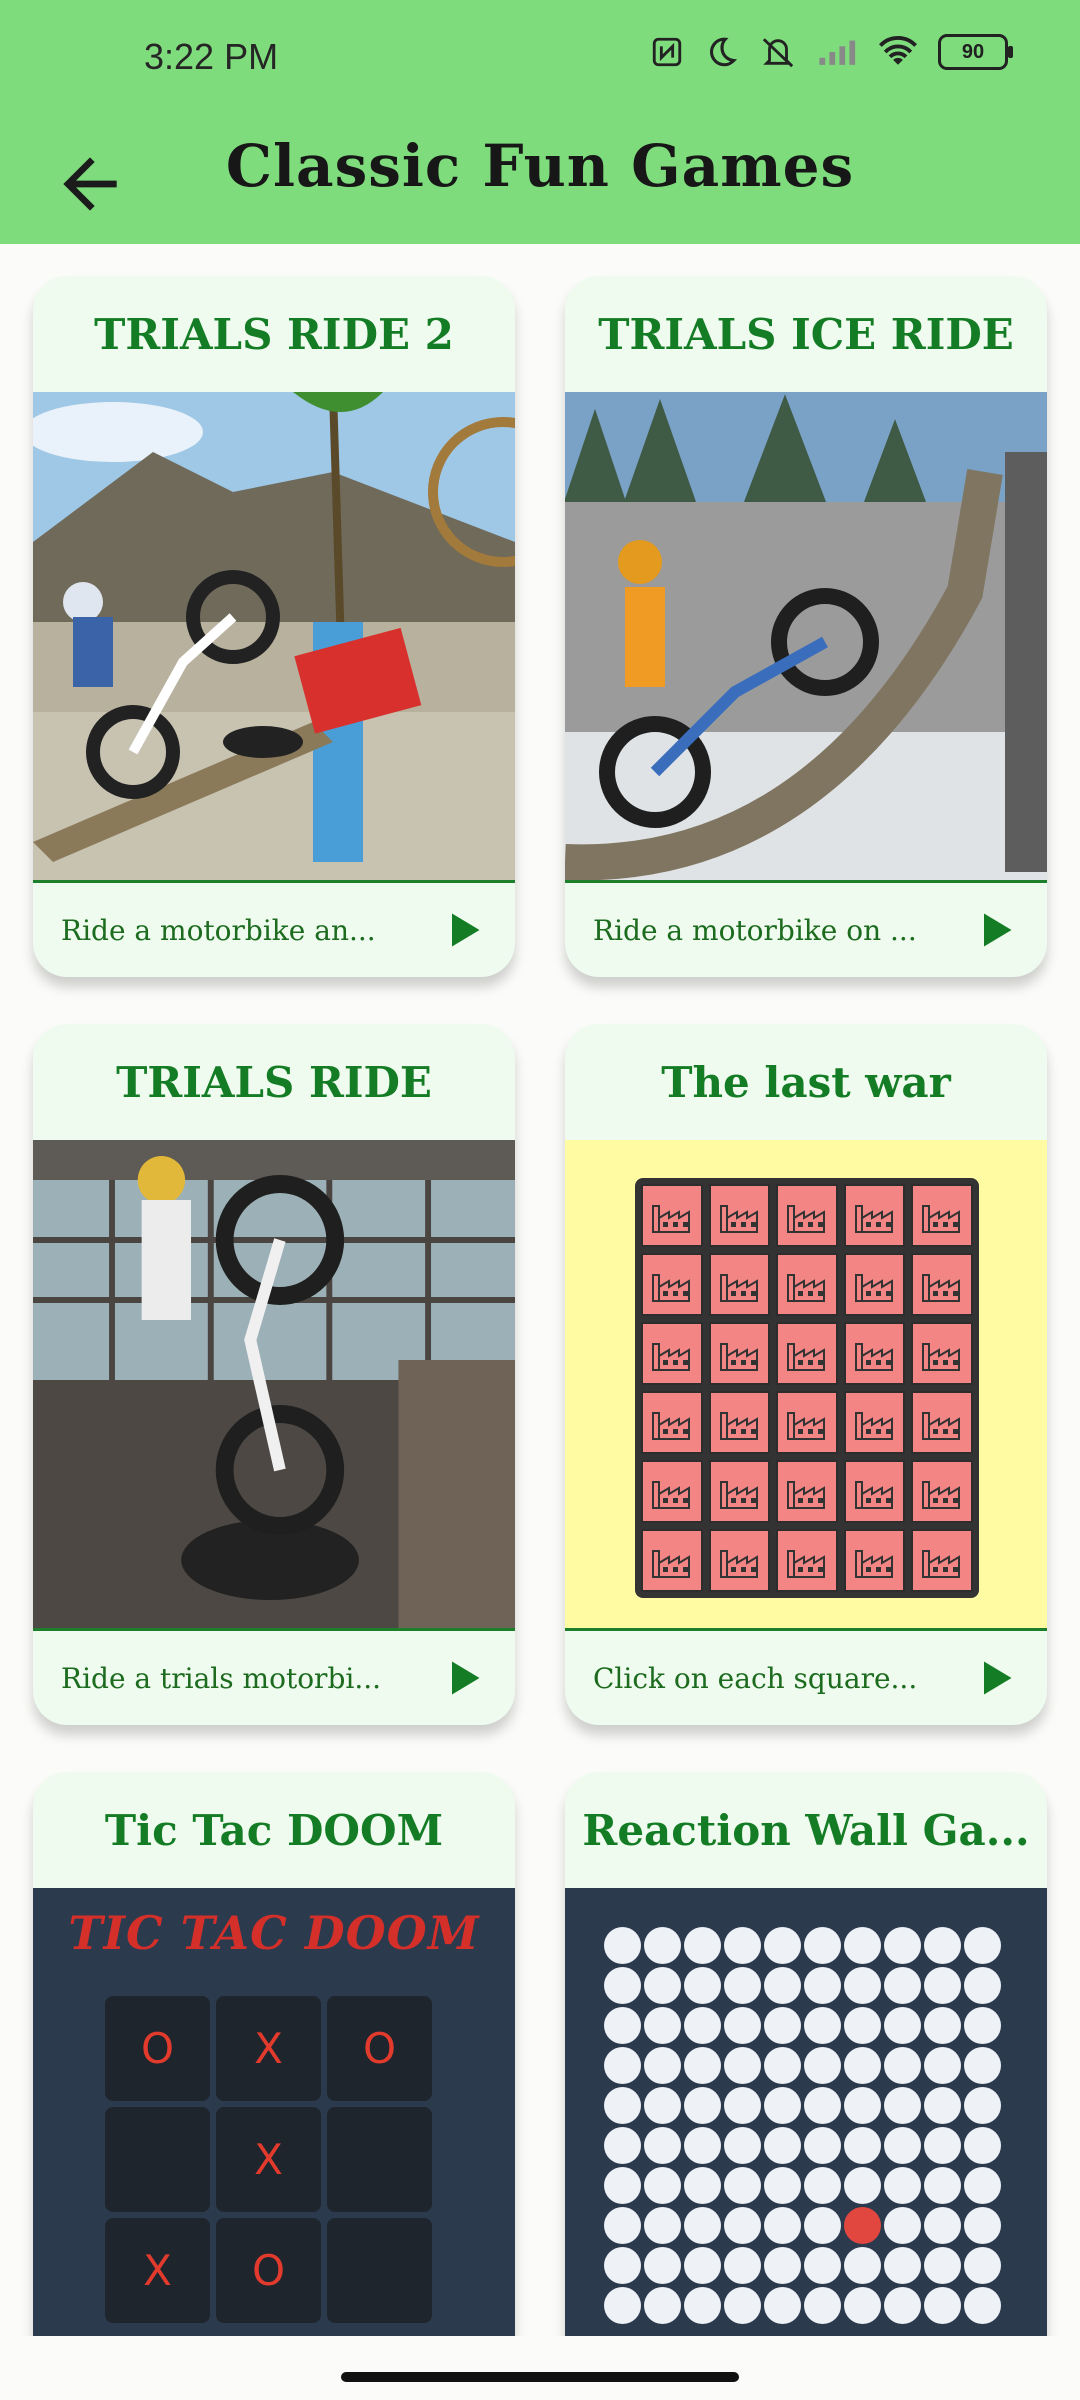  What do you see at coordinates (667, 52) in the screenshot?
I see `nfc-icon` at bounding box center [667, 52].